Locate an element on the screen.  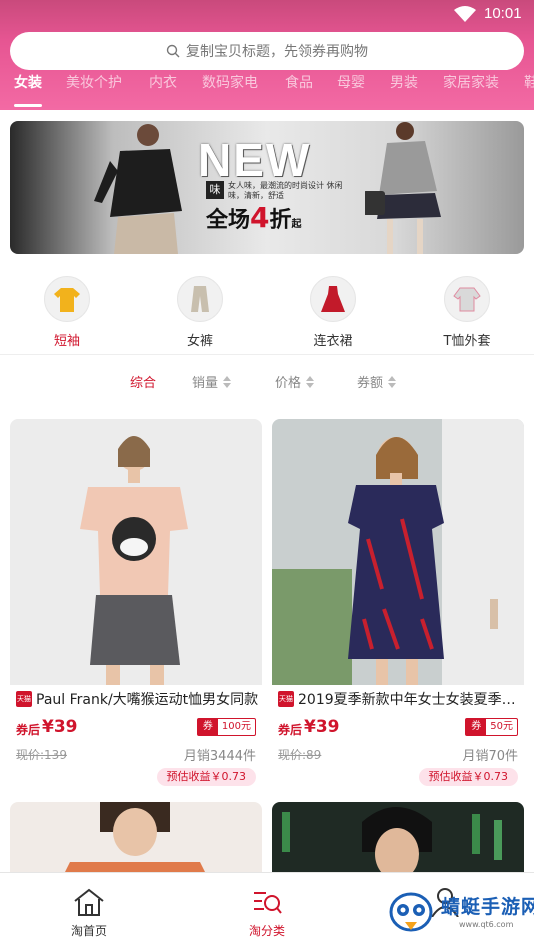
subcategory-tshirt-jacket: T恤外套 is located at coordinates (467, 309).